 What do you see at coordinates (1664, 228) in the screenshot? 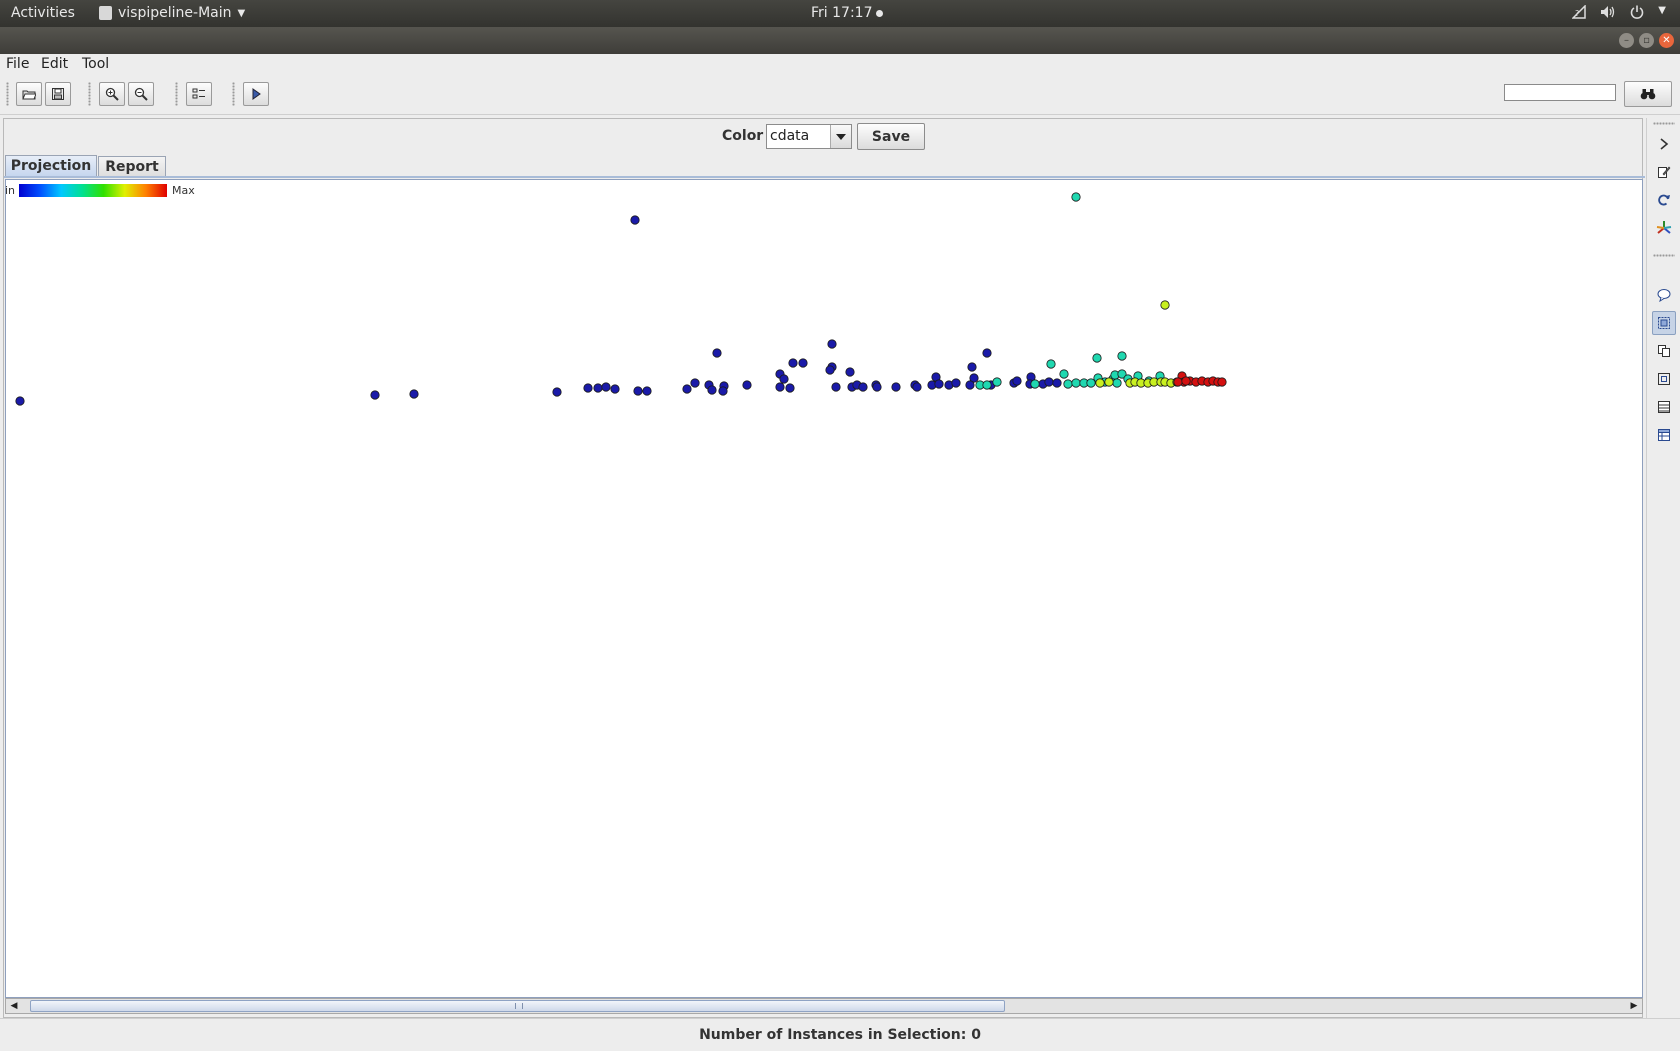
I see `star-tool-icon` at bounding box center [1664, 228].